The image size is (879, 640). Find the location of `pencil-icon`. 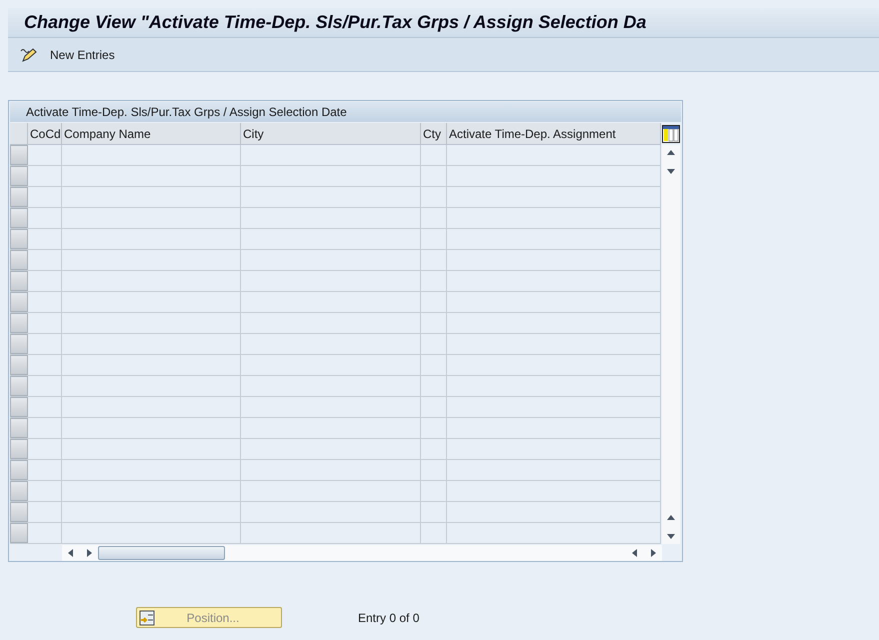

pencil-icon is located at coordinates (29, 54).